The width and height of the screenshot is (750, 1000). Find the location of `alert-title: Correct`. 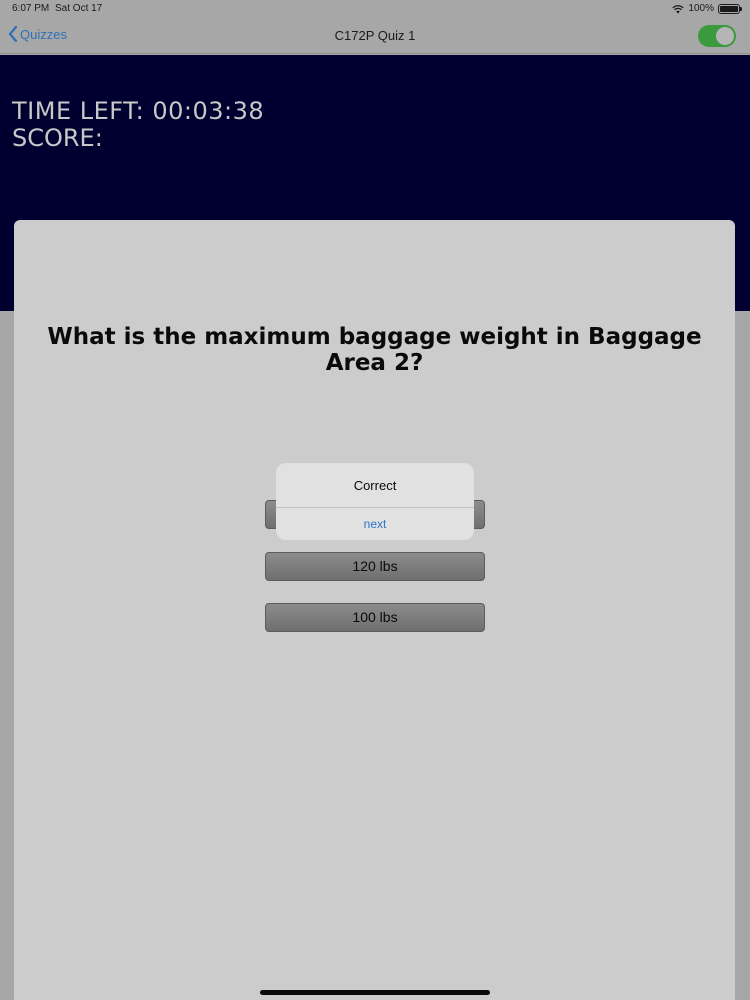

alert-title: Correct is located at coordinates (375, 485).